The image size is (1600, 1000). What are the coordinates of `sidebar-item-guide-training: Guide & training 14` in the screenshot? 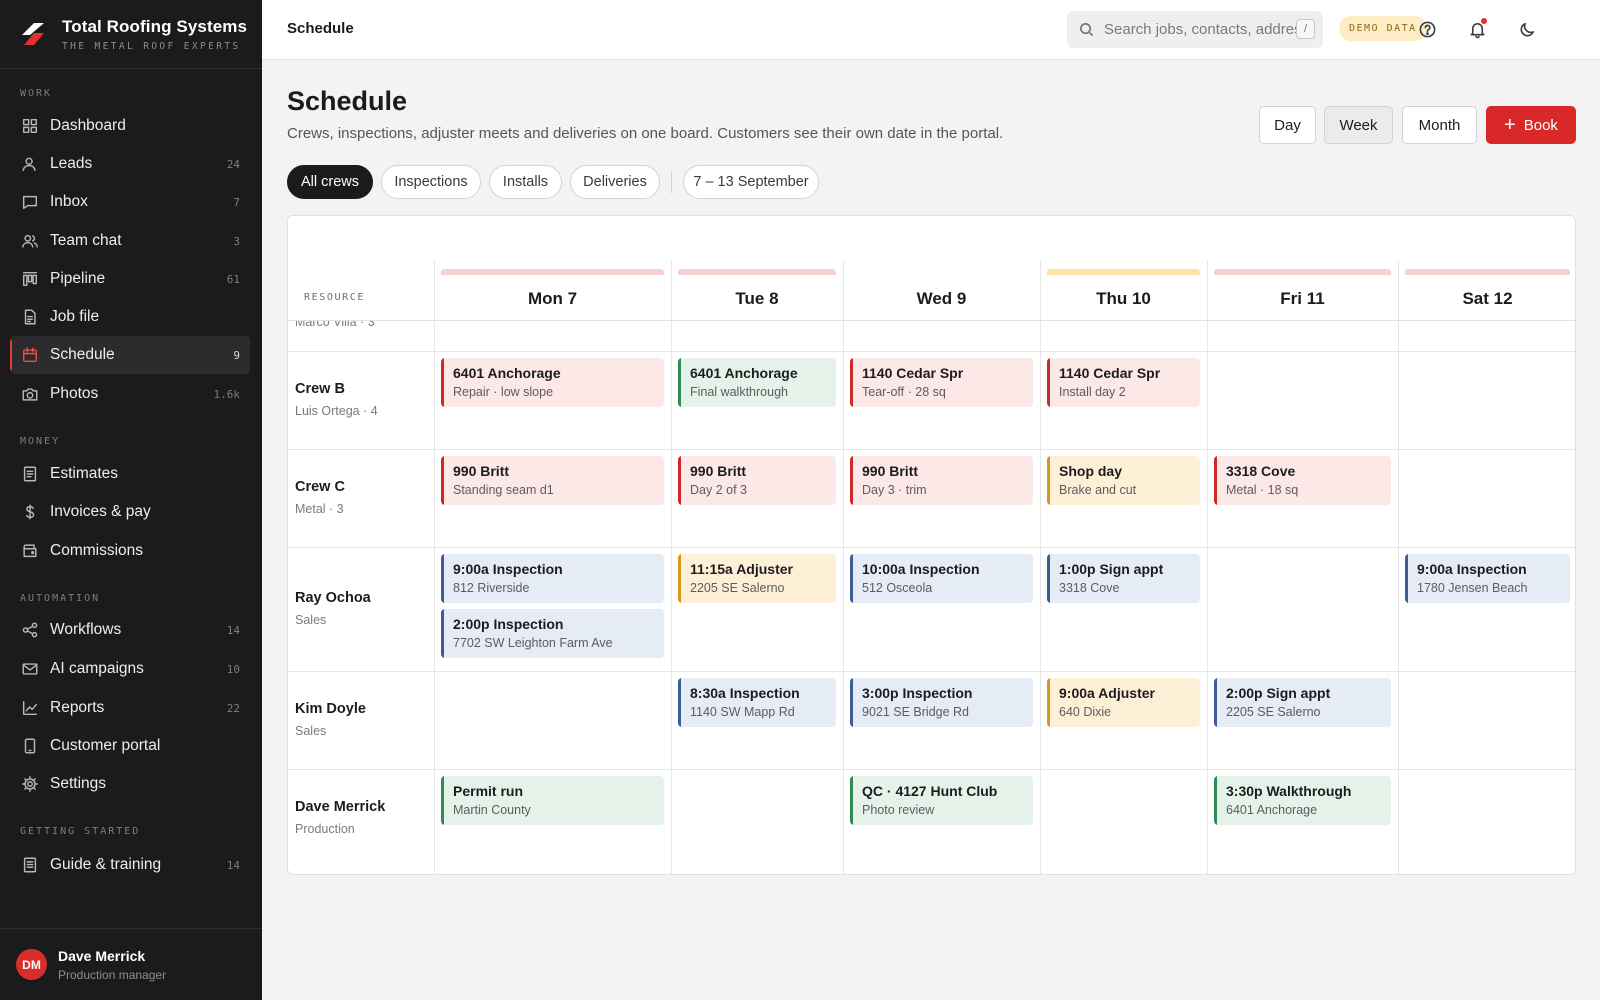 It's located at (130, 865).